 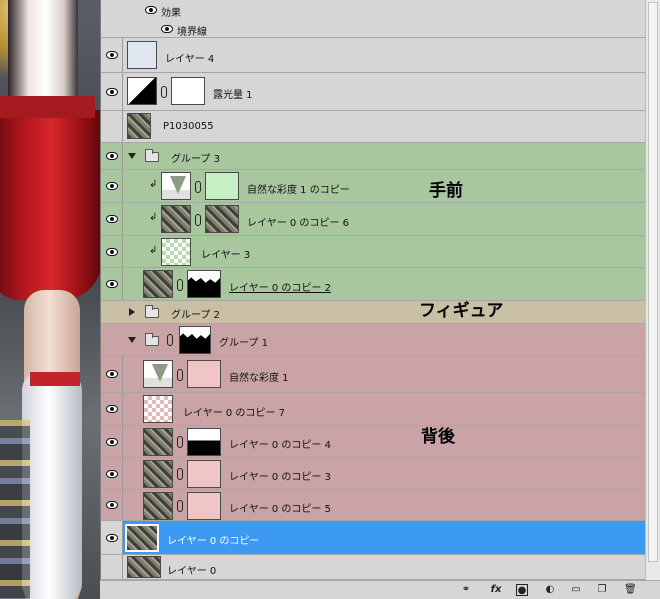 I want to click on group-row: グループ 2, so click(x=373, y=312).